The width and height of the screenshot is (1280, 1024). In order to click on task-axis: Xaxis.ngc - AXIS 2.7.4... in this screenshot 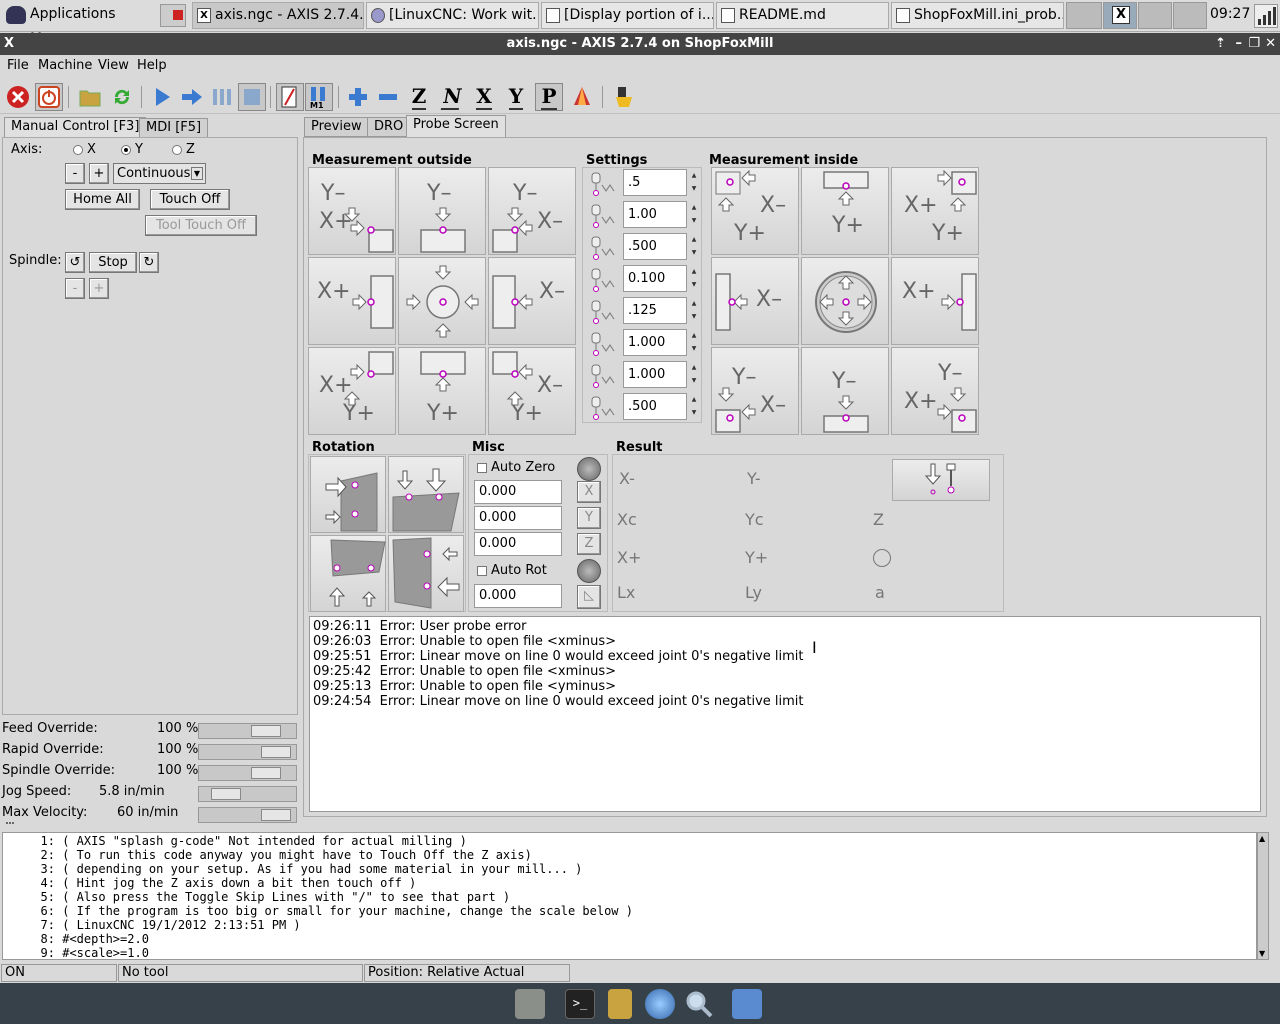, I will do `click(278, 15)`.